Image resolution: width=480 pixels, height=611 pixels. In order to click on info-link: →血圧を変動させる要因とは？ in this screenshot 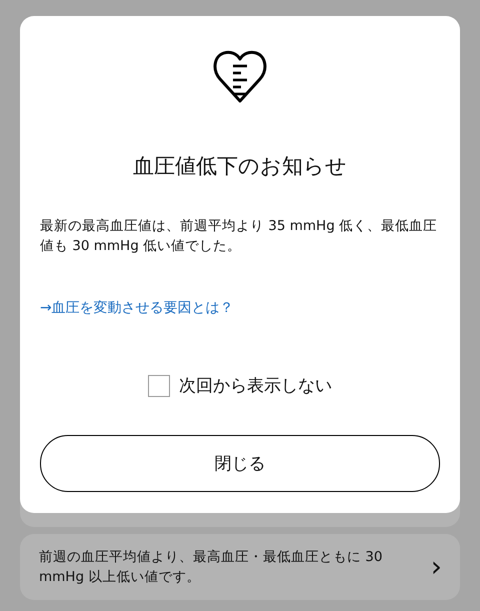, I will do `click(137, 308)`.